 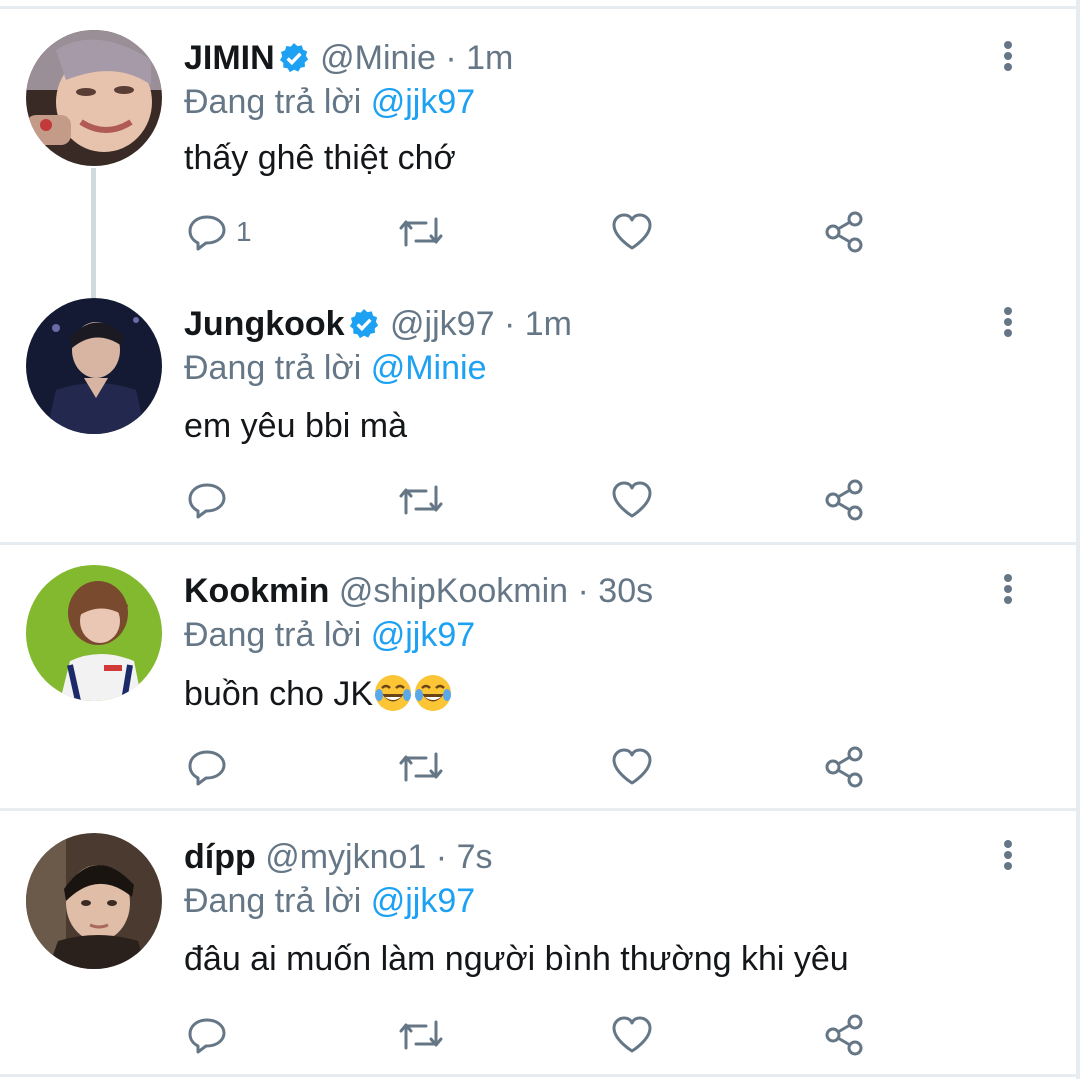 What do you see at coordinates (453, 591) in the screenshot?
I see `user-handle: @shipKookmin` at bounding box center [453, 591].